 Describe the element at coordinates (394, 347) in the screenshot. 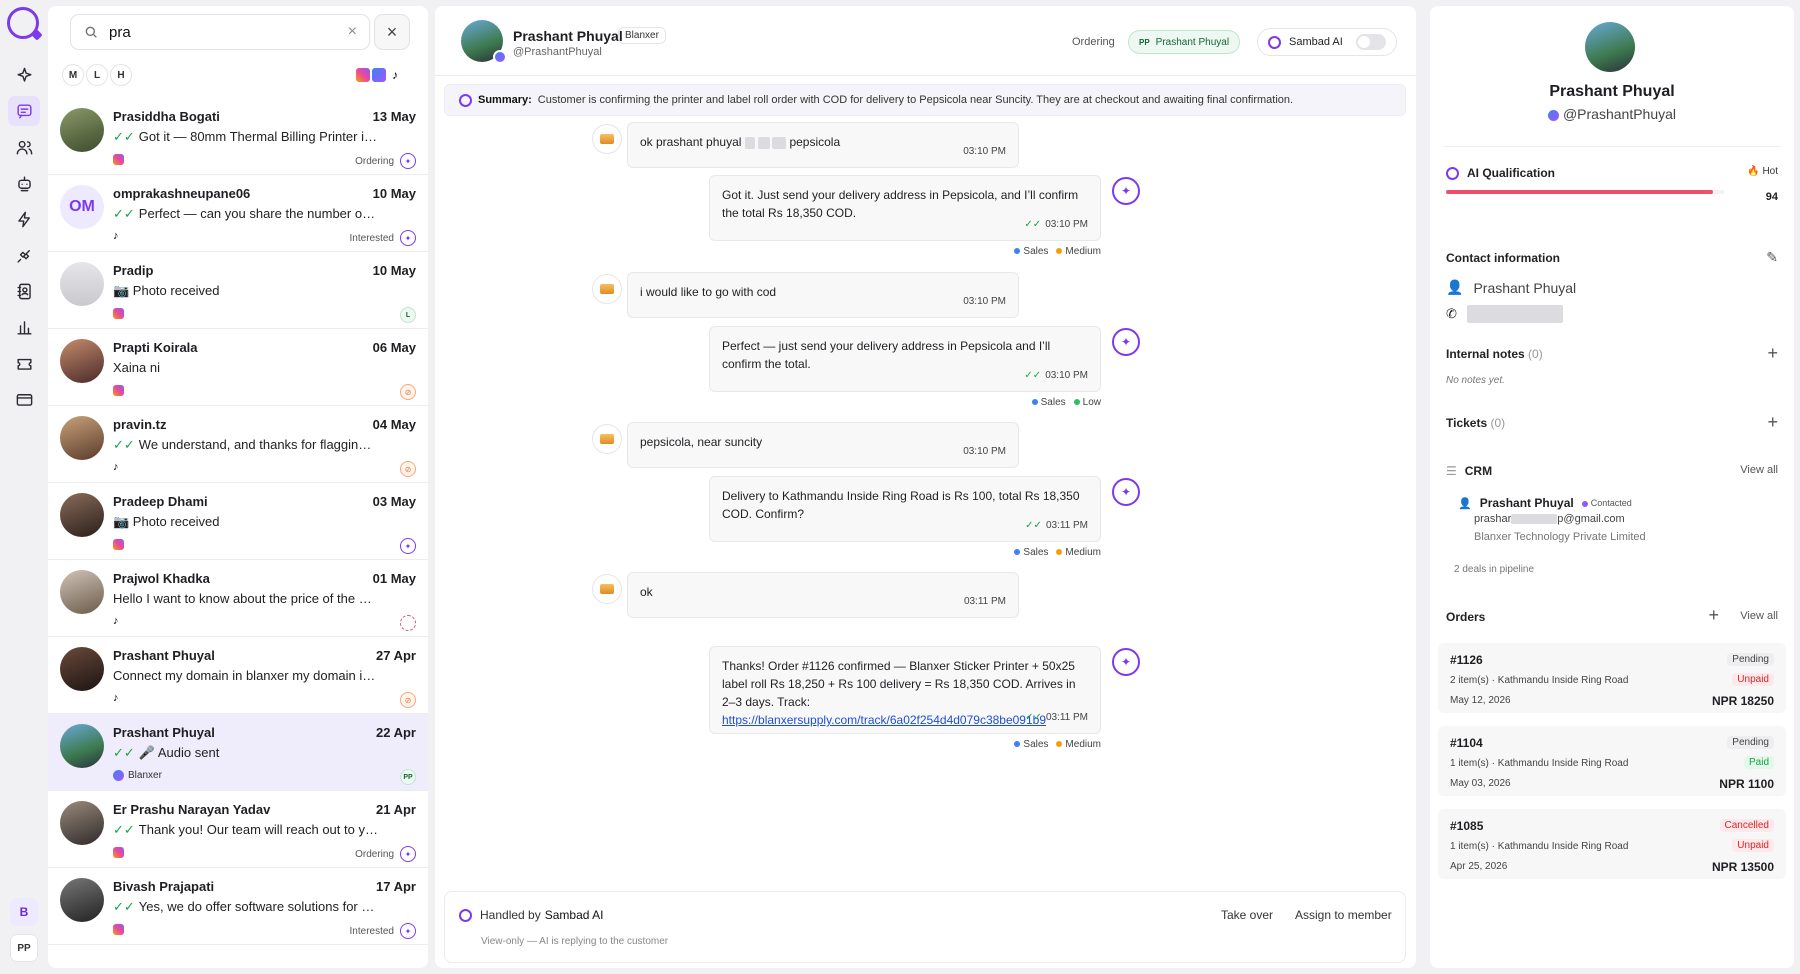

I see `last-message-date: 06 May` at that location.